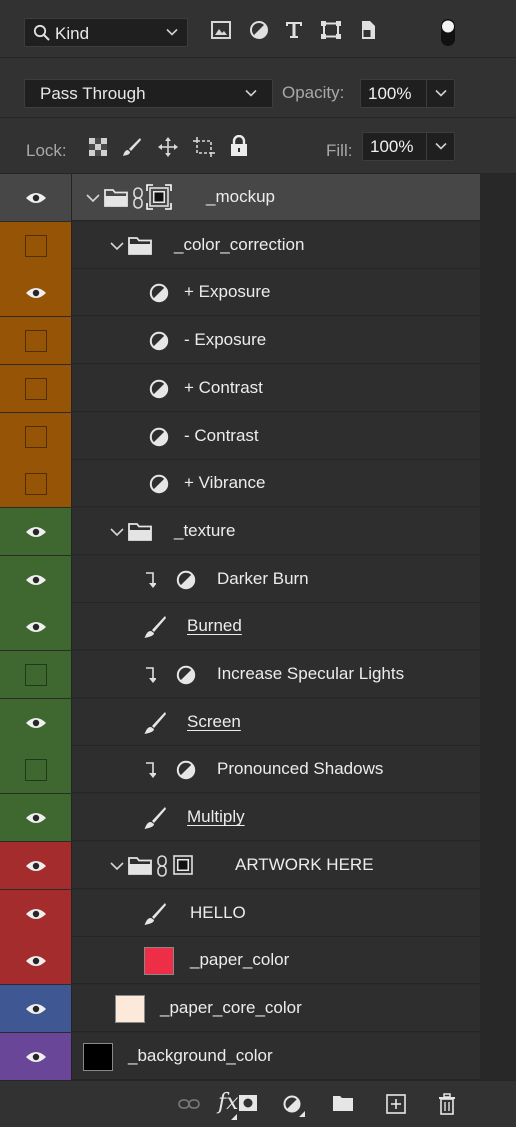  I want to click on fx-icon: fx, so click(228, 1102).